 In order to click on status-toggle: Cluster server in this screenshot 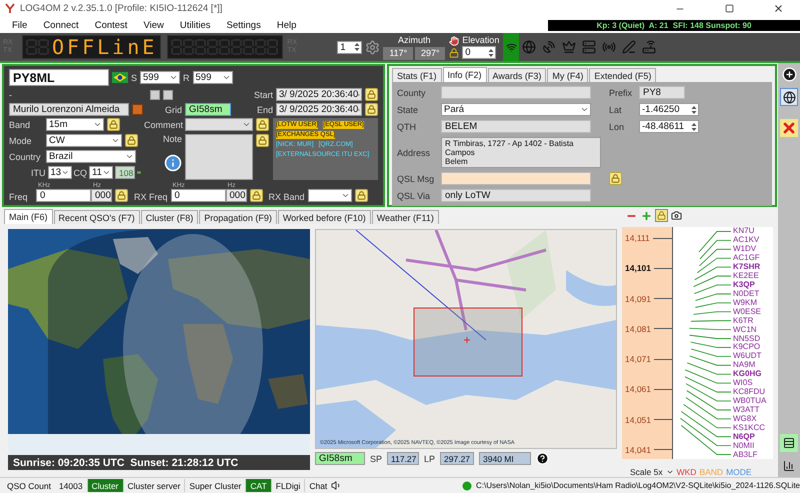, I will do `click(153, 485)`.